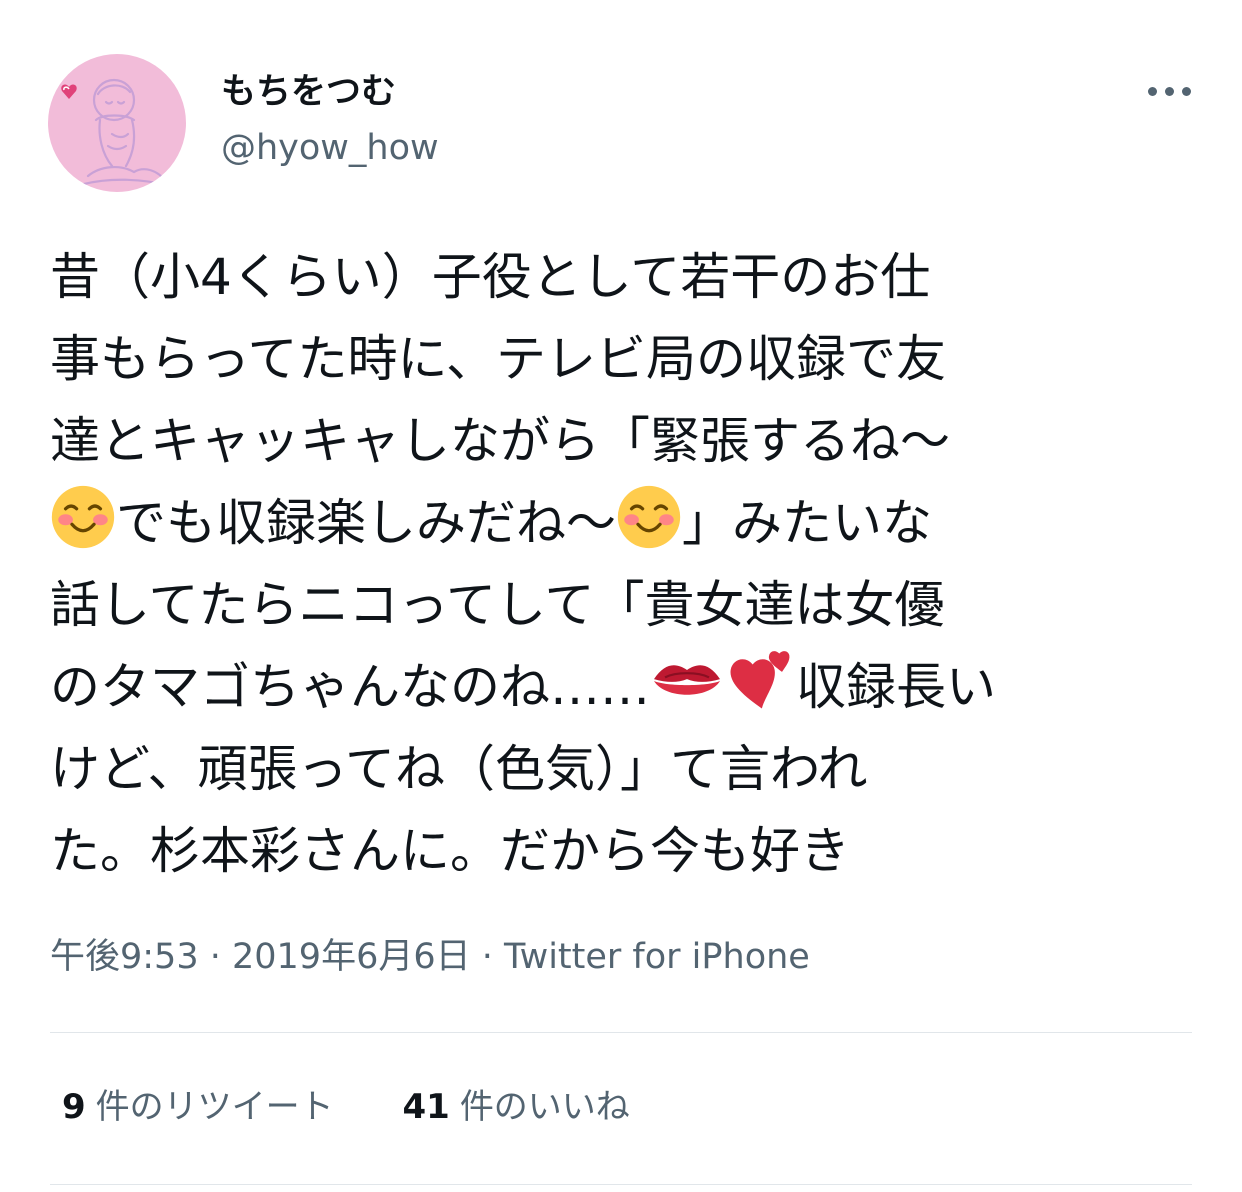 Image resolution: width=1242 pixels, height=1192 pixels. I want to click on kiss-mark-icon, so click(687, 681).